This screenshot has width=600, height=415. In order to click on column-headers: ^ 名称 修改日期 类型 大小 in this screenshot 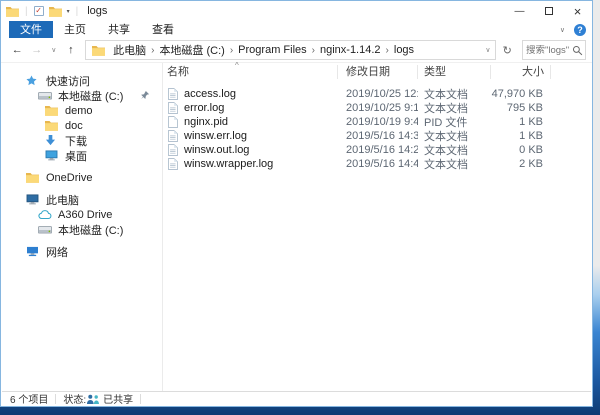, I will do `click(377, 71)`.